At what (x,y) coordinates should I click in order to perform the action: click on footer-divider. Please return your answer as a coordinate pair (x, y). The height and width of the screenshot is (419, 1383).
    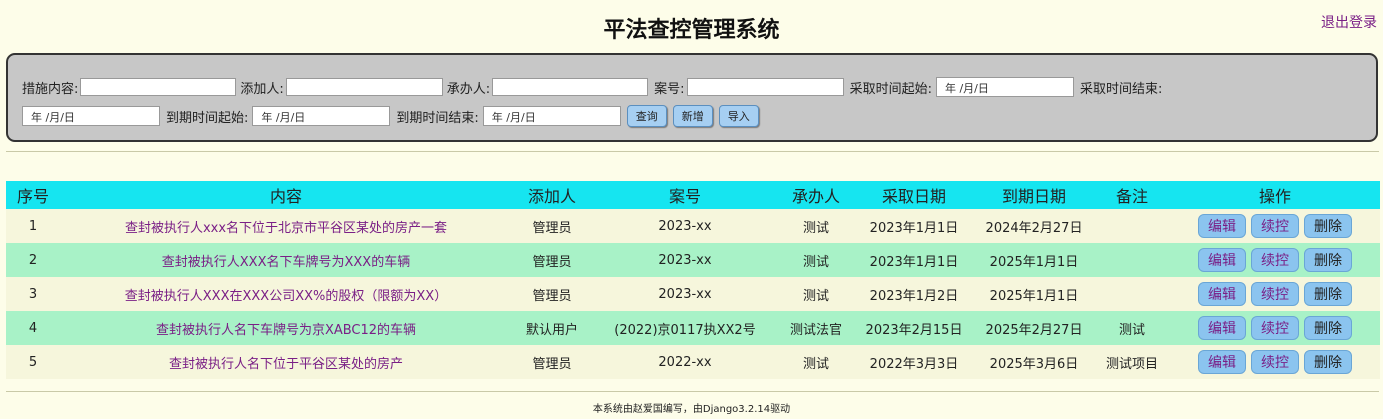
    Looking at the image, I should click on (692, 391).